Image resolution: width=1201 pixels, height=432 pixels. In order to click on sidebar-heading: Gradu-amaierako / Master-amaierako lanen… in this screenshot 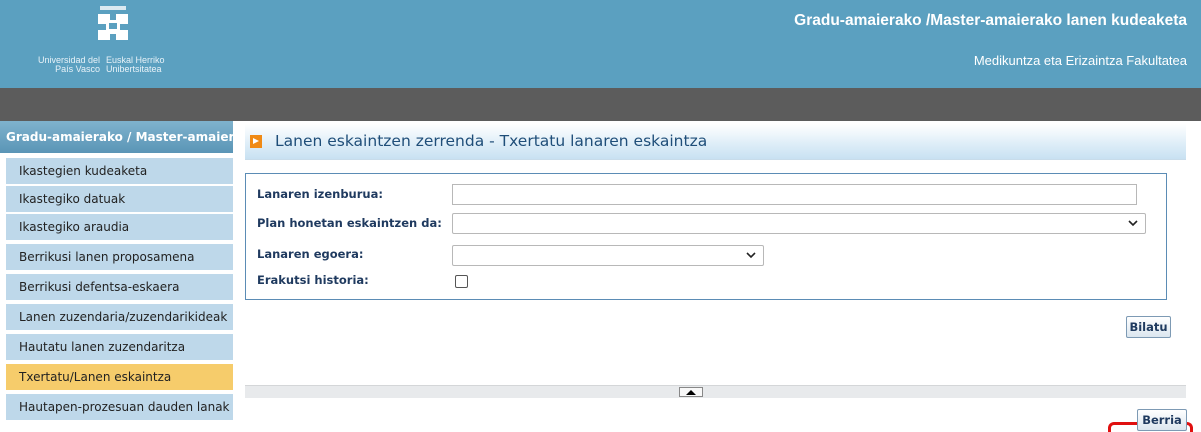, I will do `click(116, 137)`.